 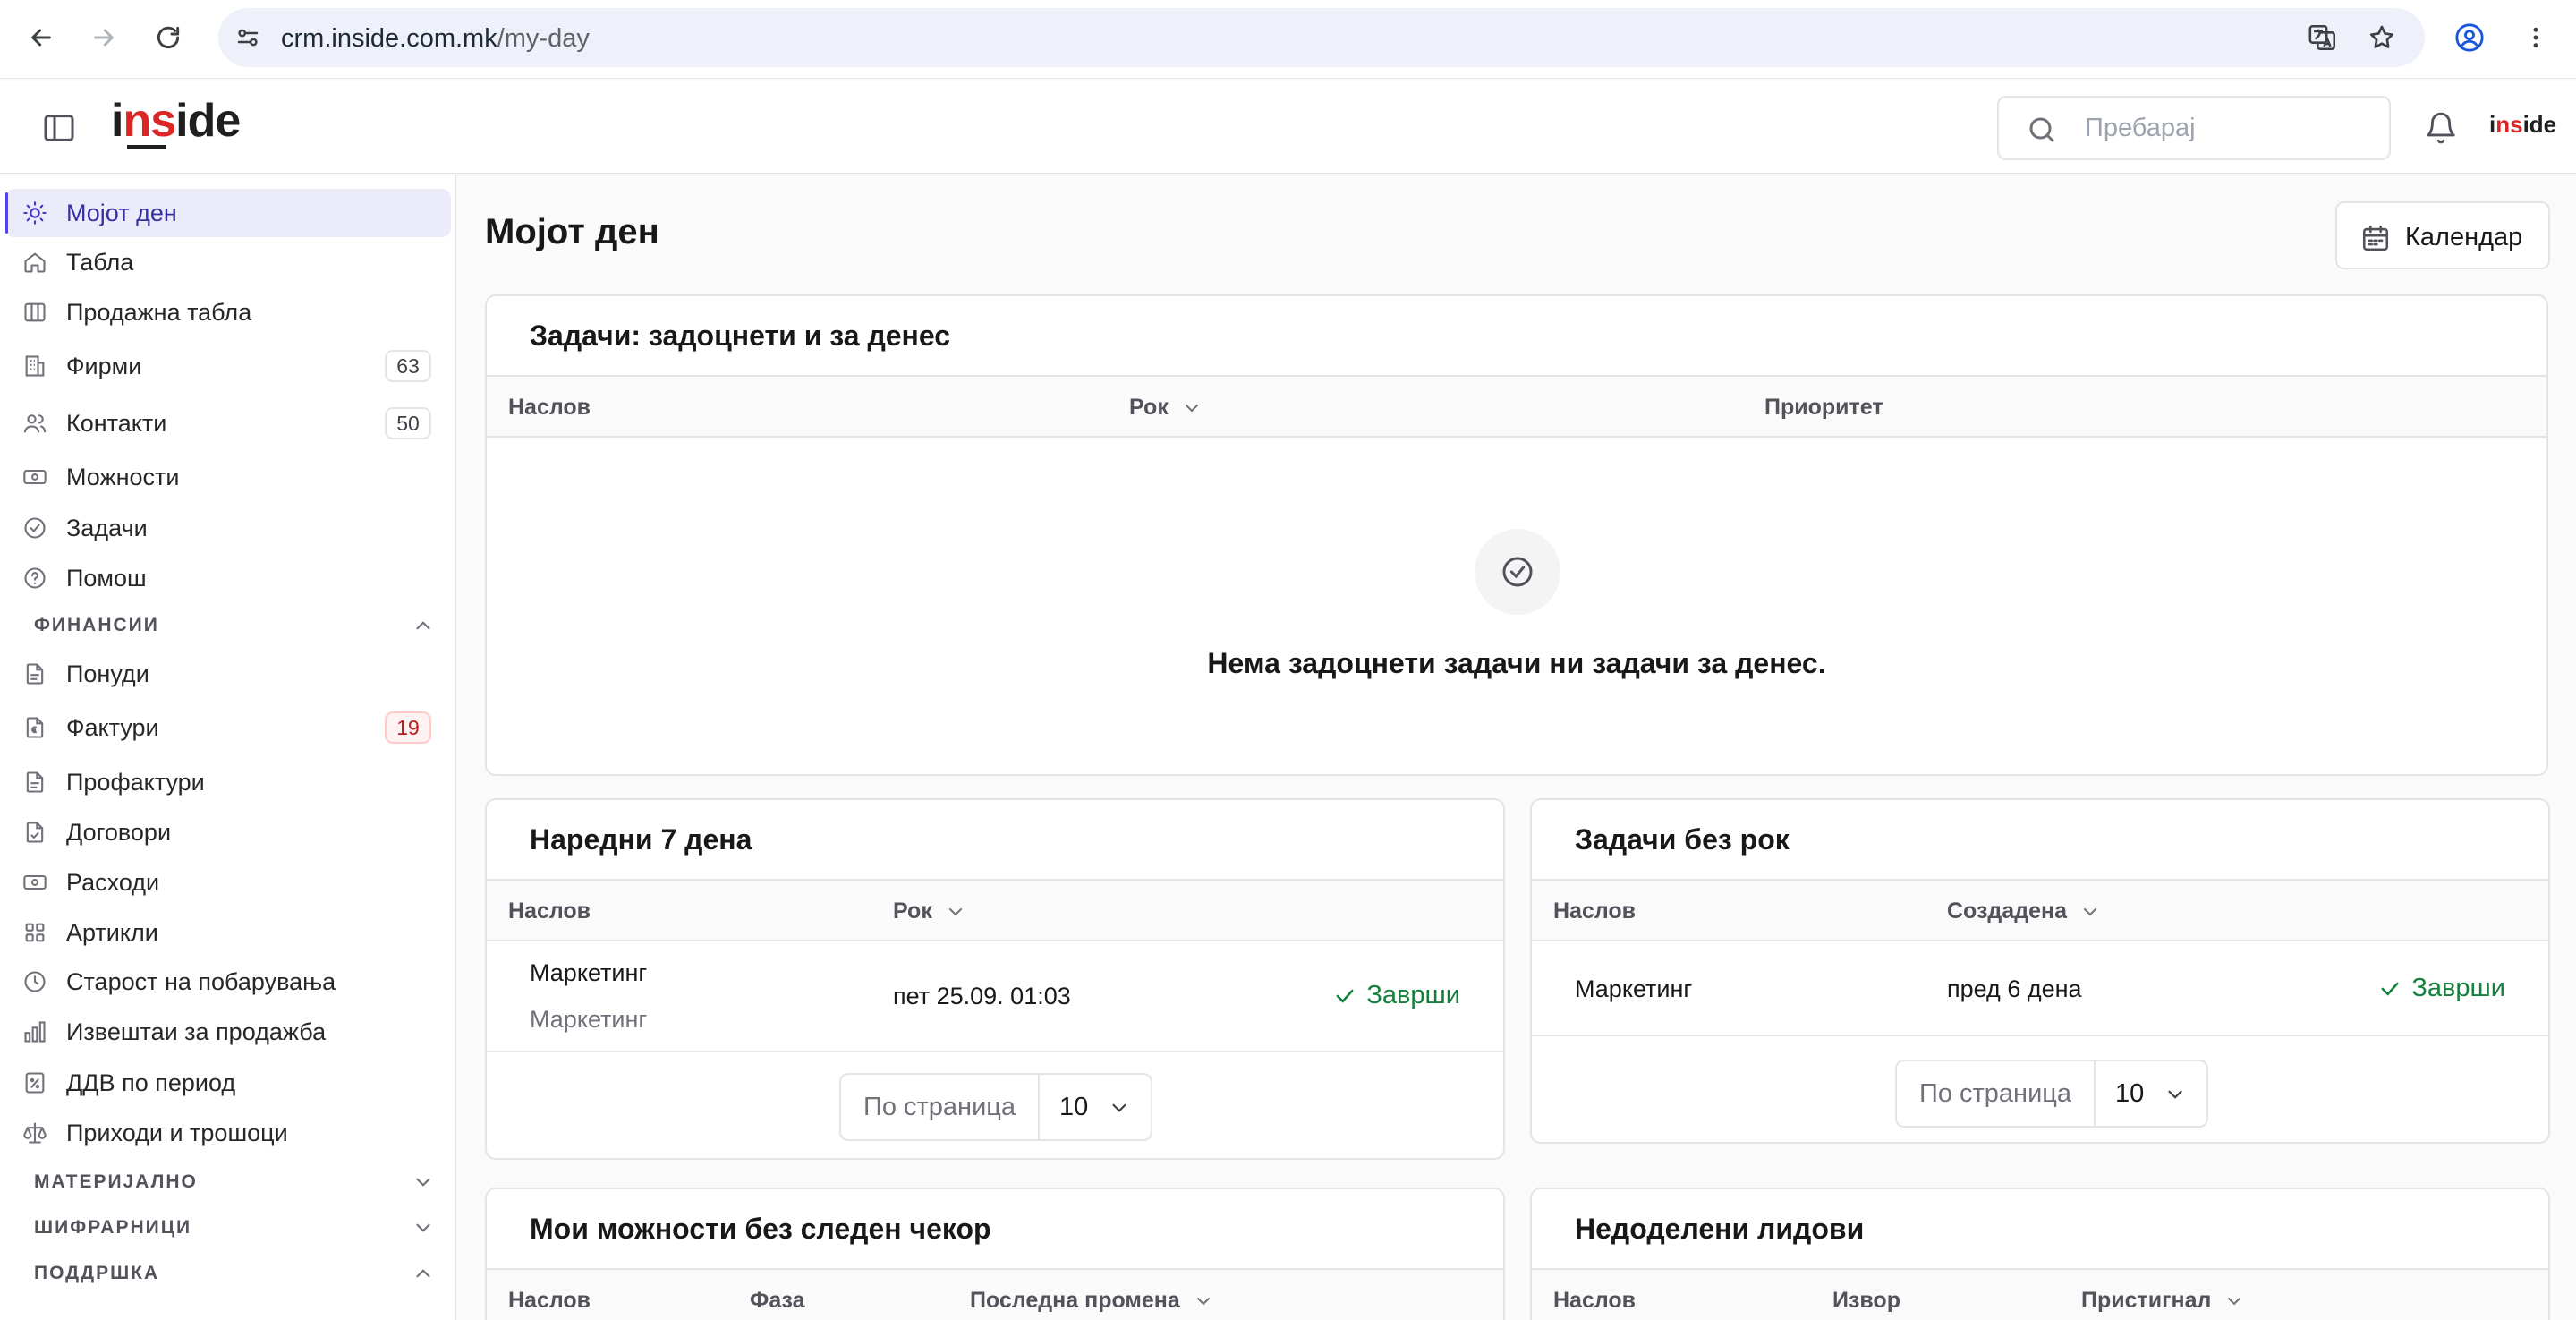 I want to click on column-label: Пристигнал, so click(x=2146, y=1300).